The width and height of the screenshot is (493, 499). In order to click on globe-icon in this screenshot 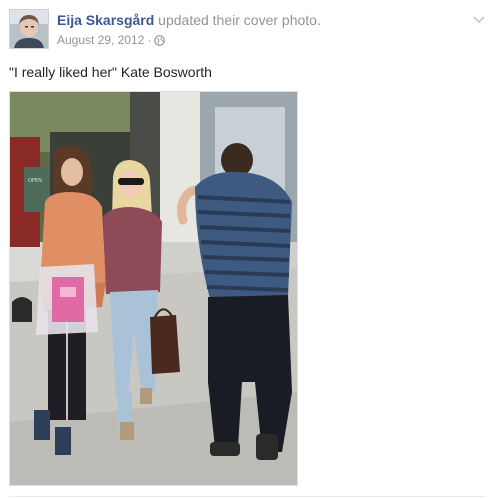, I will do `click(160, 42)`.